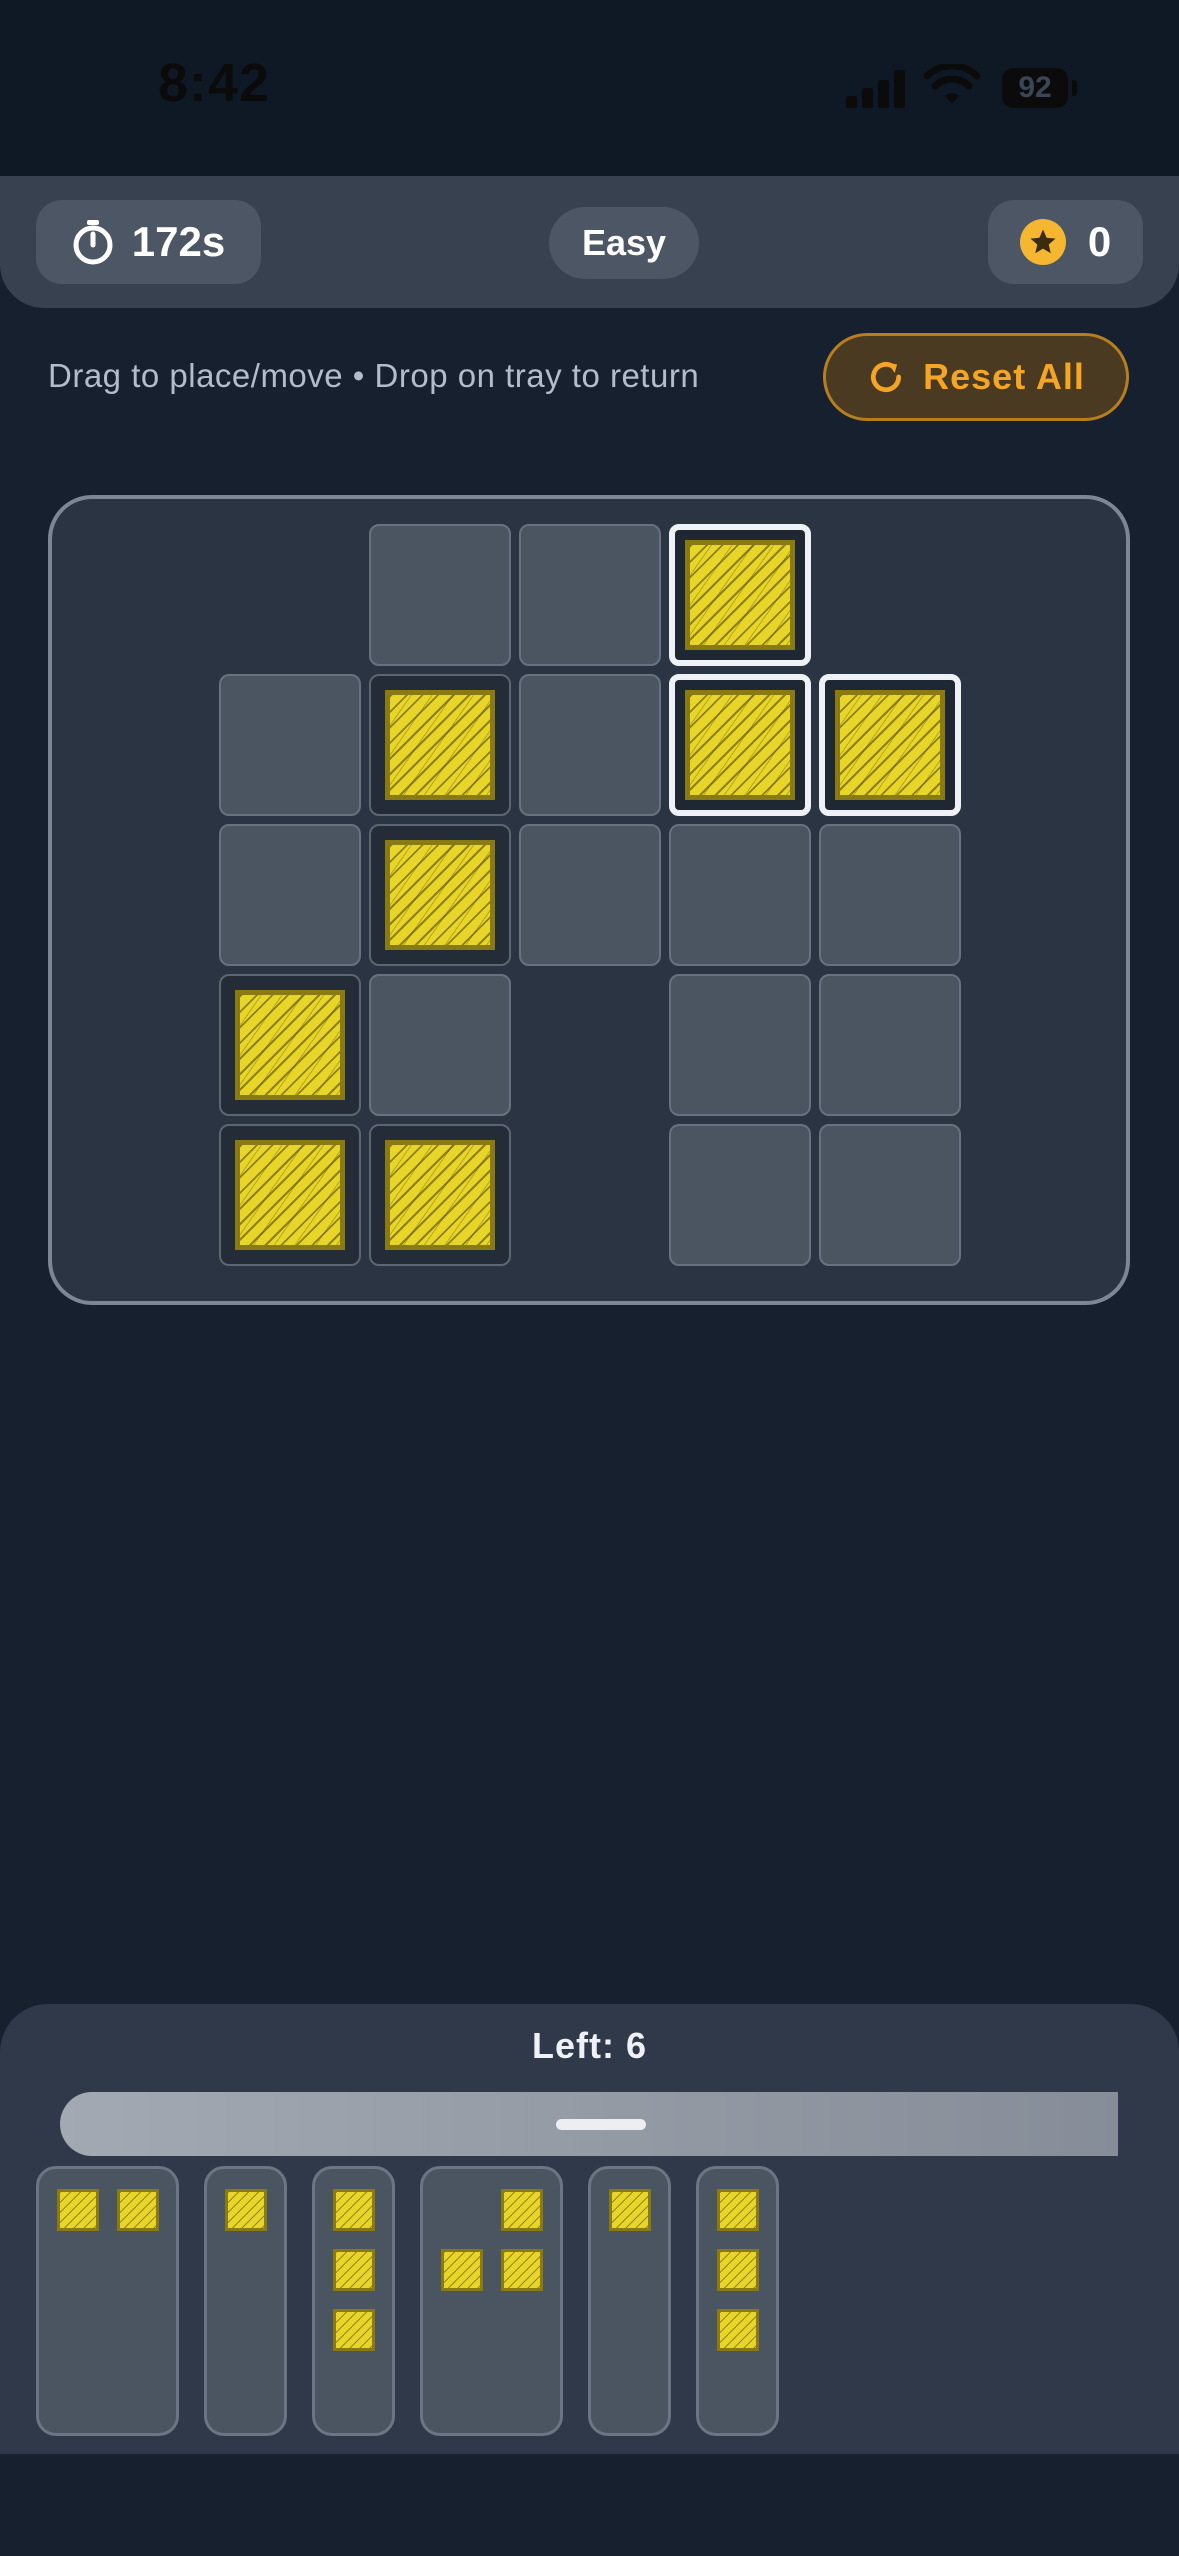 The image size is (1179, 2556). Describe the element at coordinates (876, 89) in the screenshot. I see `cellular-signal-icon` at that location.